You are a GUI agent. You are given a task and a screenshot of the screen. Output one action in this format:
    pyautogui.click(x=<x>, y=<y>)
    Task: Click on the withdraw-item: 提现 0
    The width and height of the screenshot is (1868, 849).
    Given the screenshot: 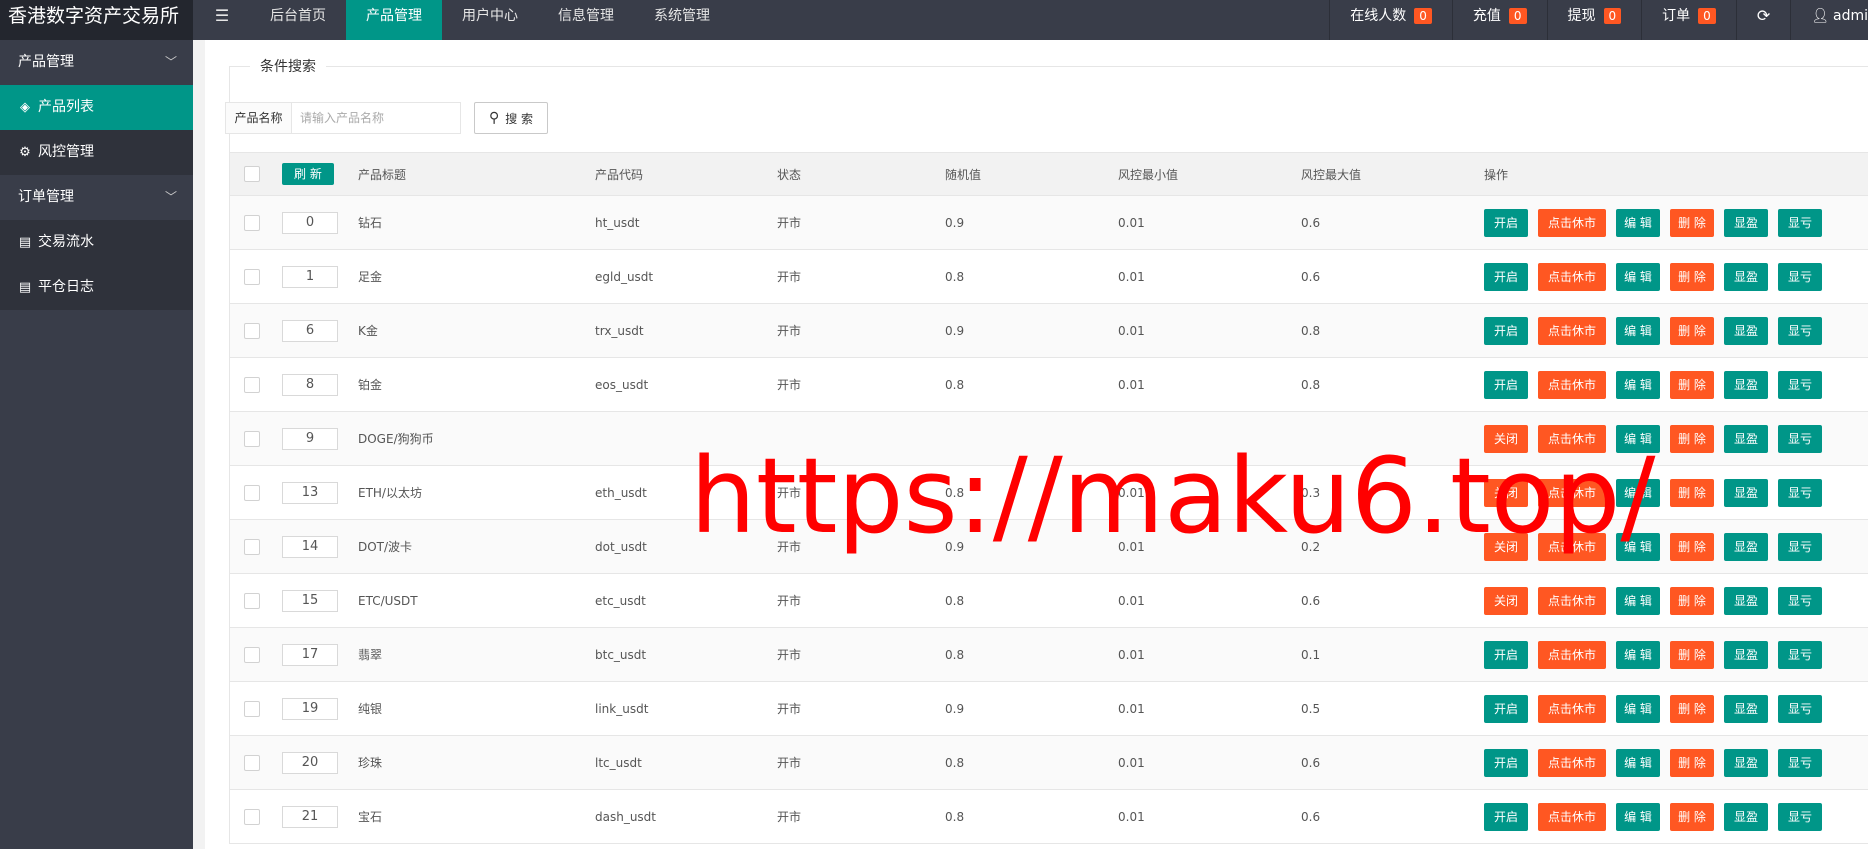 What is the action you would take?
    pyautogui.click(x=1594, y=20)
    